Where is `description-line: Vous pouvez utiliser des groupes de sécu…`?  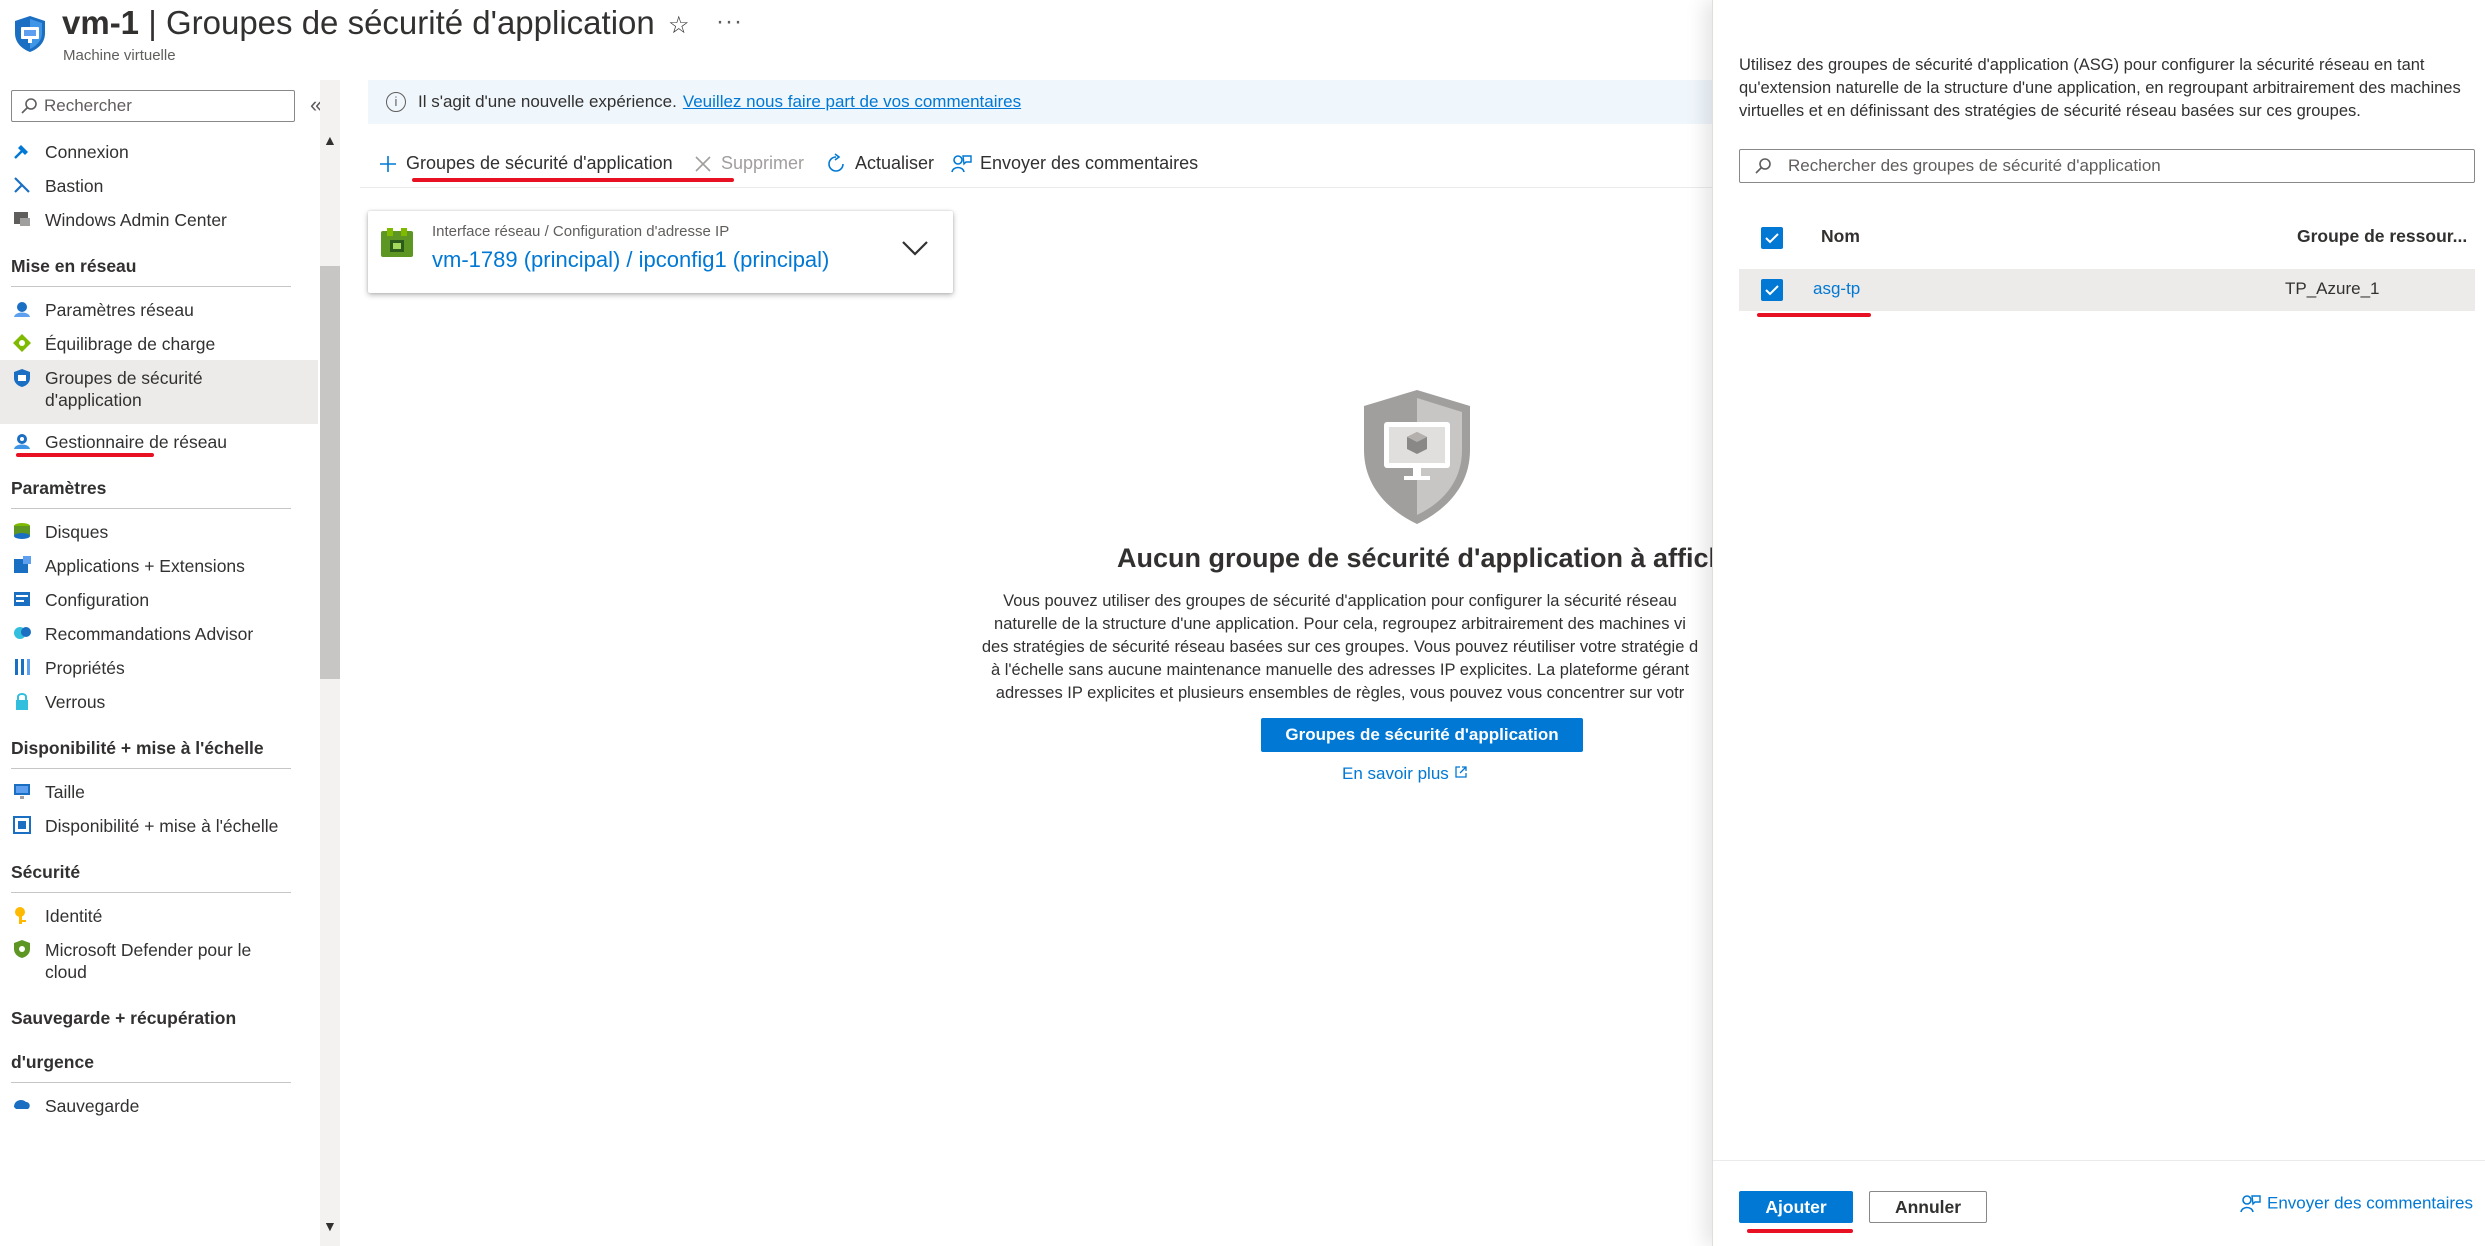 description-line: Vous pouvez utiliser des groupes de sécu… is located at coordinates (1340, 601).